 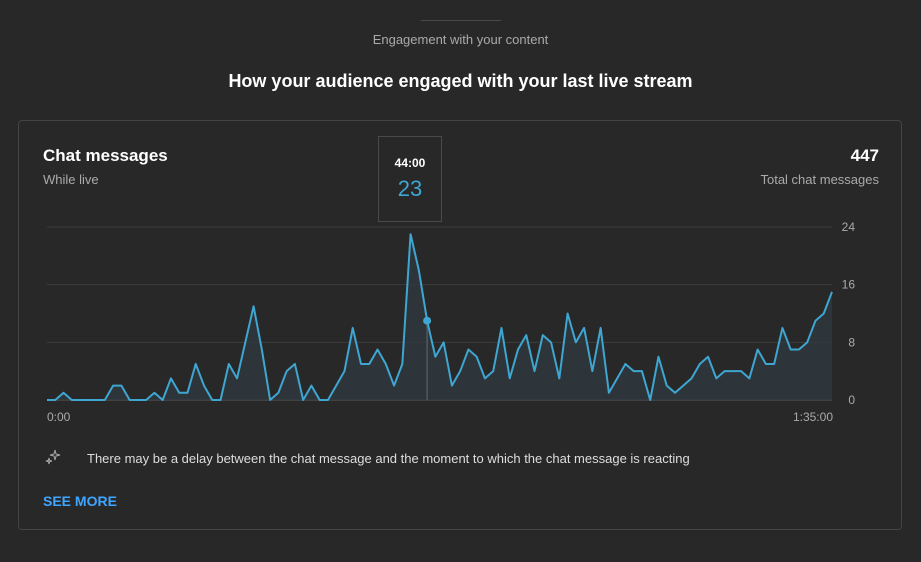 What do you see at coordinates (105, 155) in the screenshot?
I see `card-title: Chat messages` at bounding box center [105, 155].